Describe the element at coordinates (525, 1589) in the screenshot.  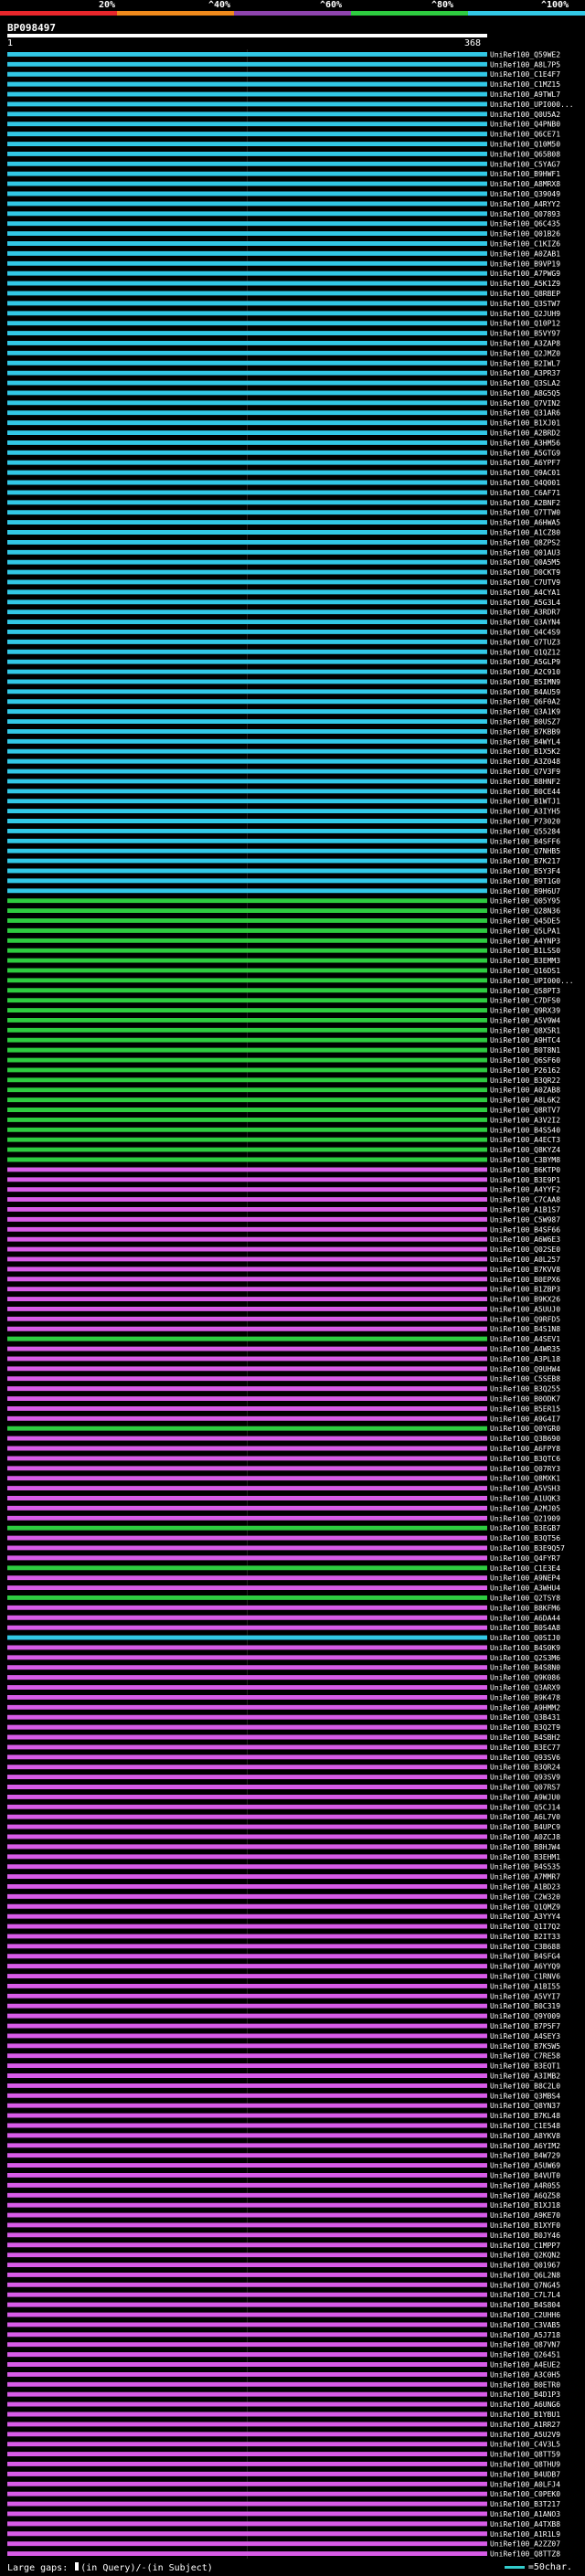
I see `hit-label: UniRef100_A3WHU4` at that location.